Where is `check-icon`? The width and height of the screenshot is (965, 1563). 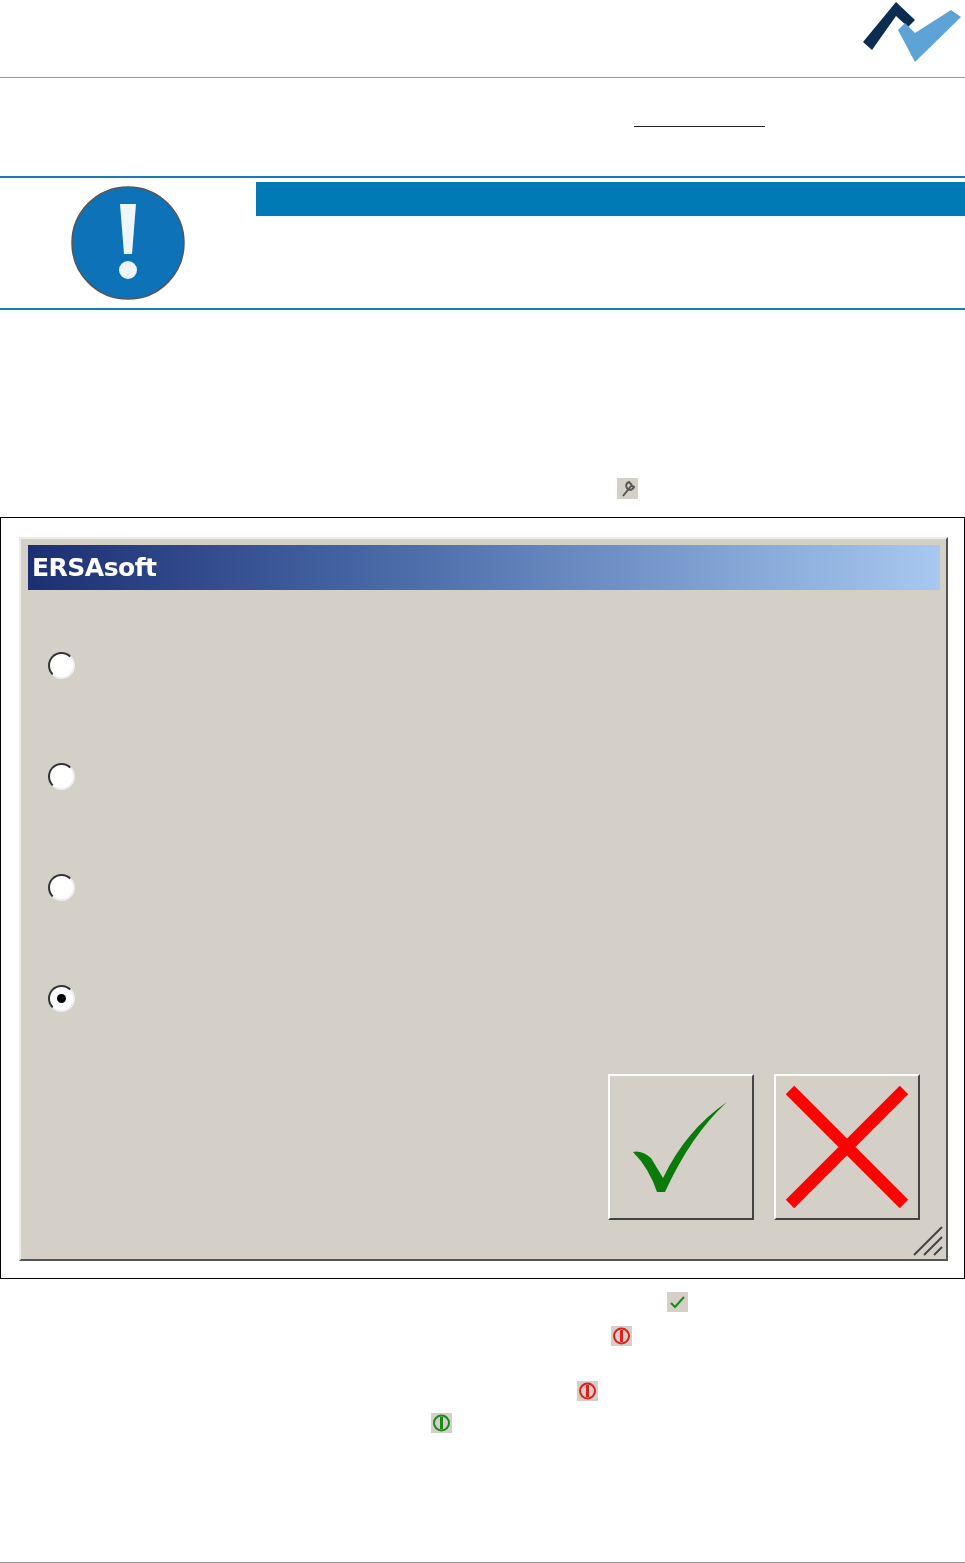 check-icon is located at coordinates (677, 1302).